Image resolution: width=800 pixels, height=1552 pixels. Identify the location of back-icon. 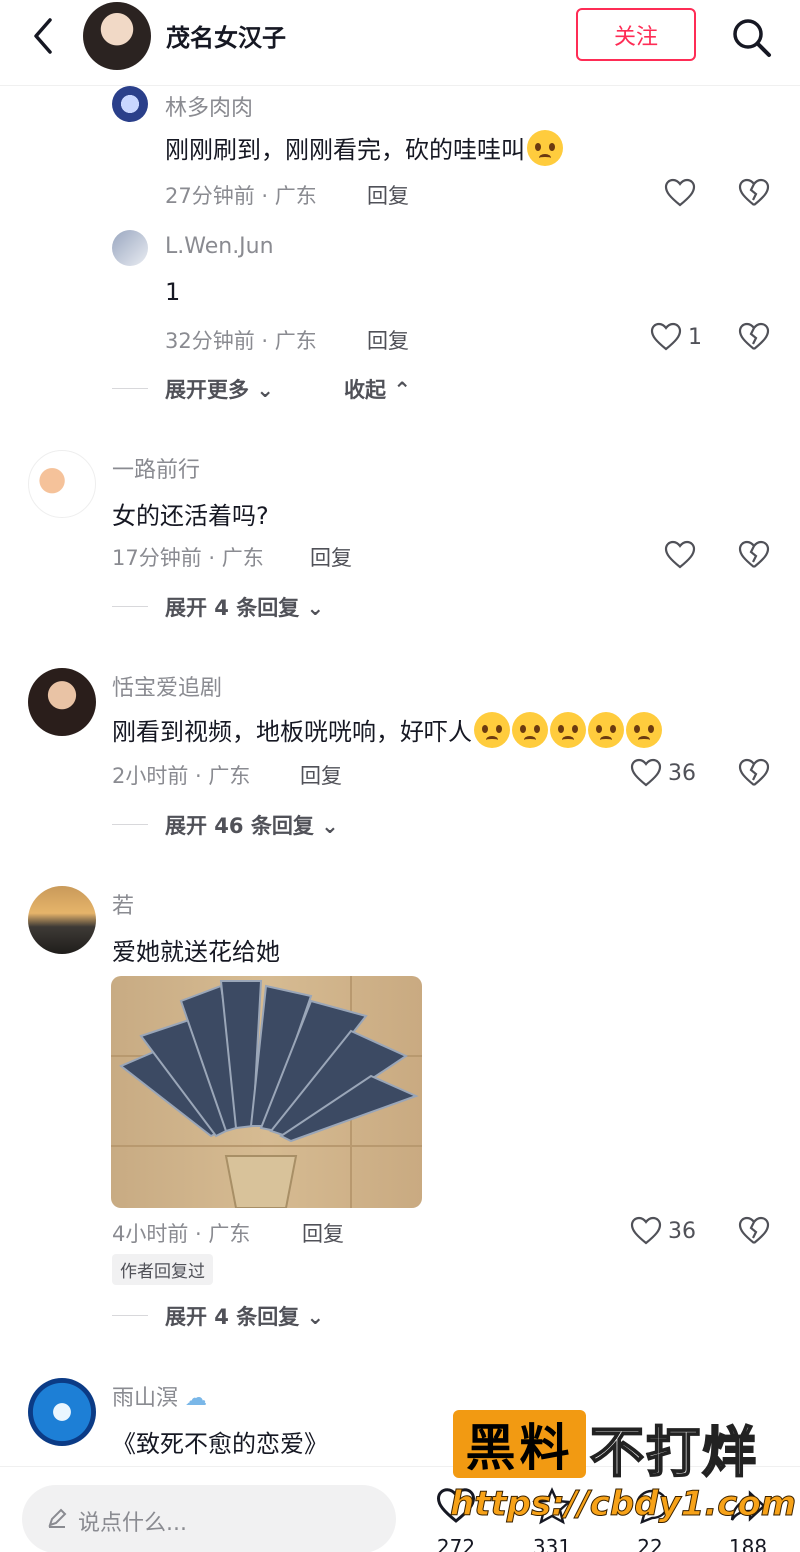
(44, 36).